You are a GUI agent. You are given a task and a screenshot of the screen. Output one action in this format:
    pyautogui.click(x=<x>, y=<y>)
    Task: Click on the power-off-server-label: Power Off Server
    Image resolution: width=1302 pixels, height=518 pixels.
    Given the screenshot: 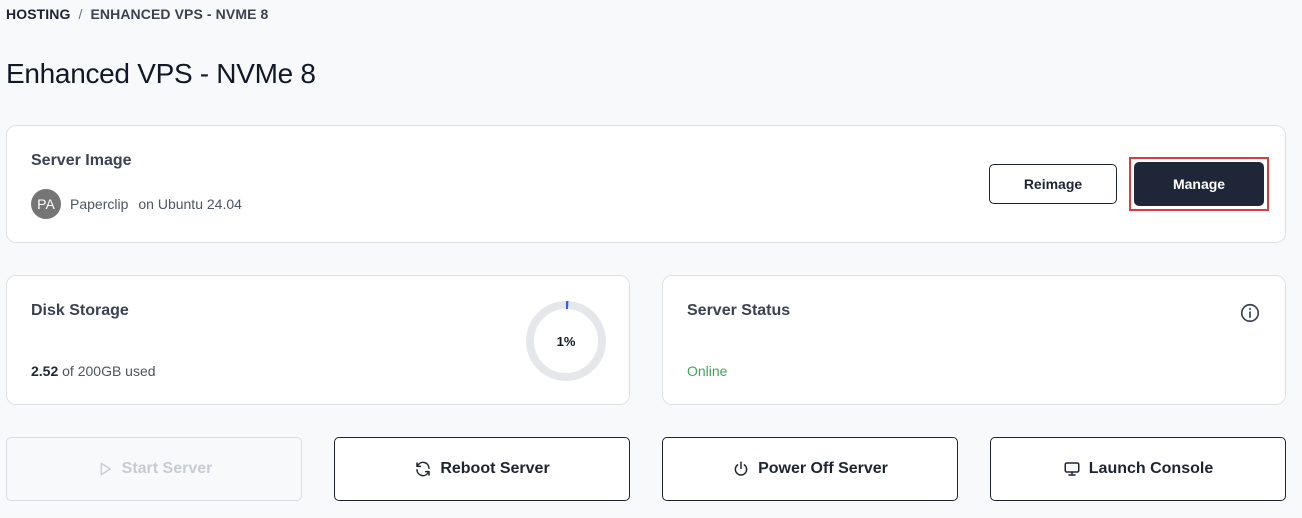 What is the action you would take?
    pyautogui.click(x=823, y=468)
    